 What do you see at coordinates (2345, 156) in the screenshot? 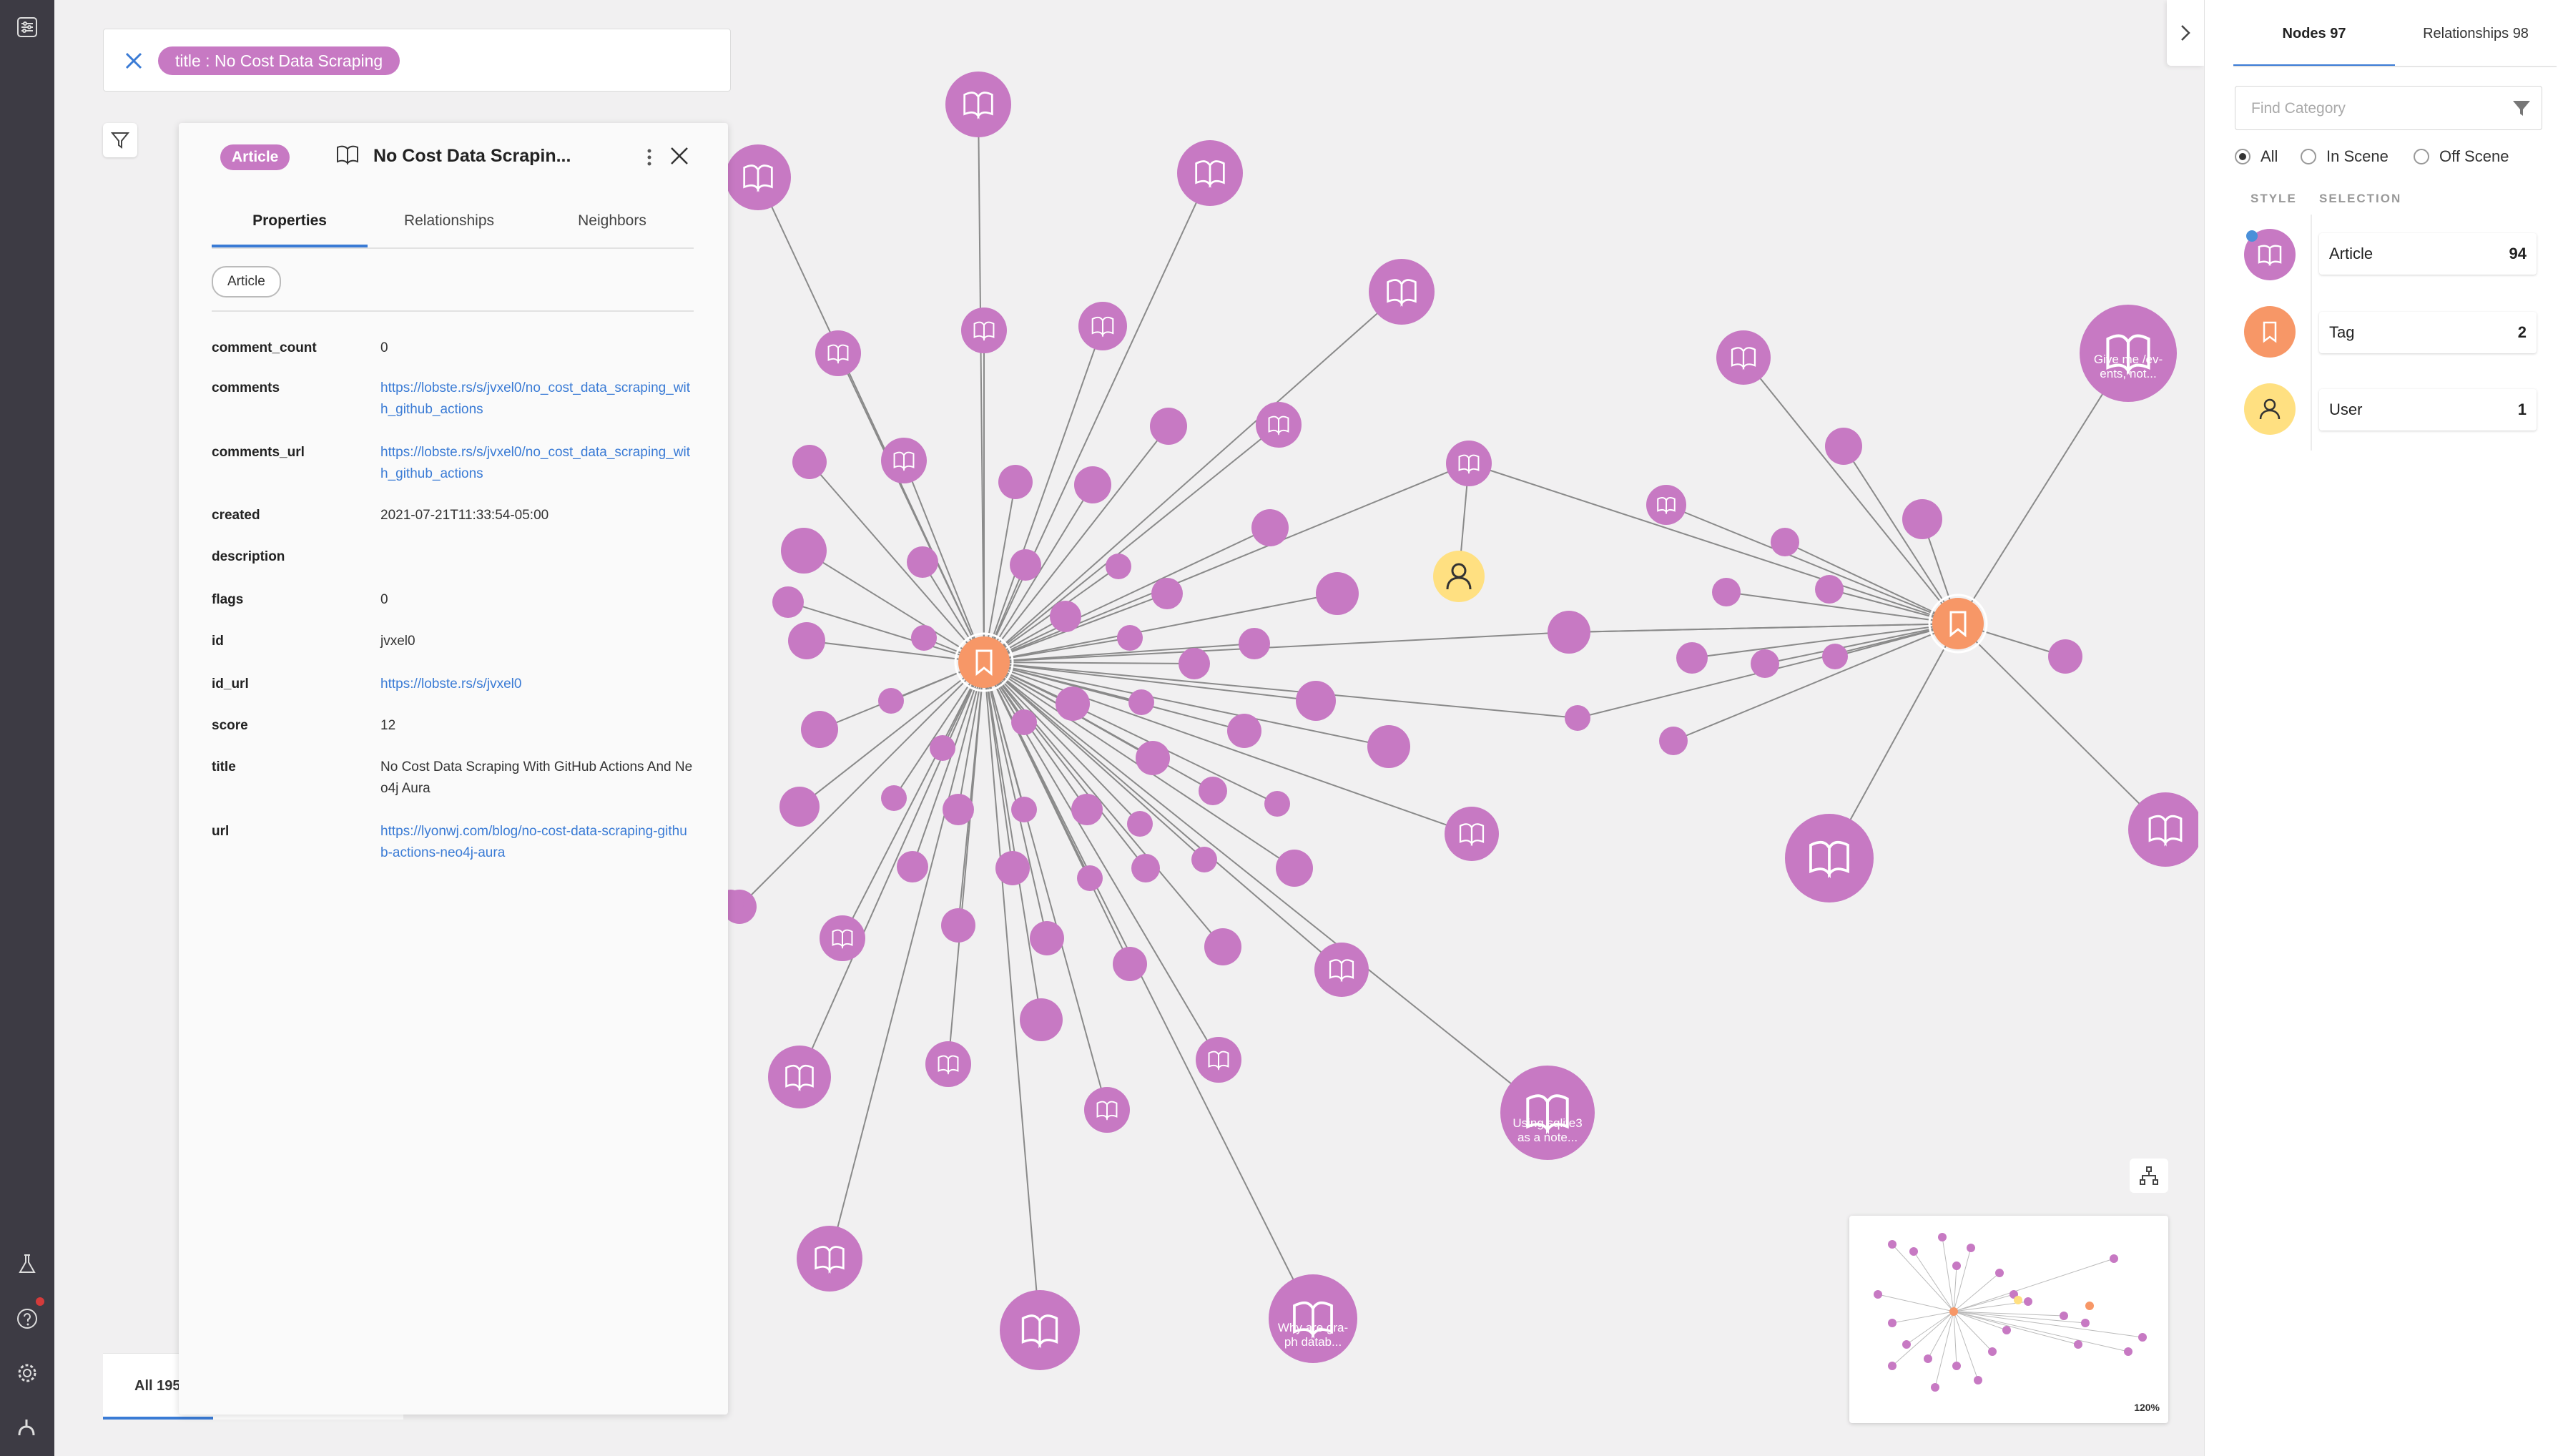
I see `radio-in-scene: In Scene` at bounding box center [2345, 156].